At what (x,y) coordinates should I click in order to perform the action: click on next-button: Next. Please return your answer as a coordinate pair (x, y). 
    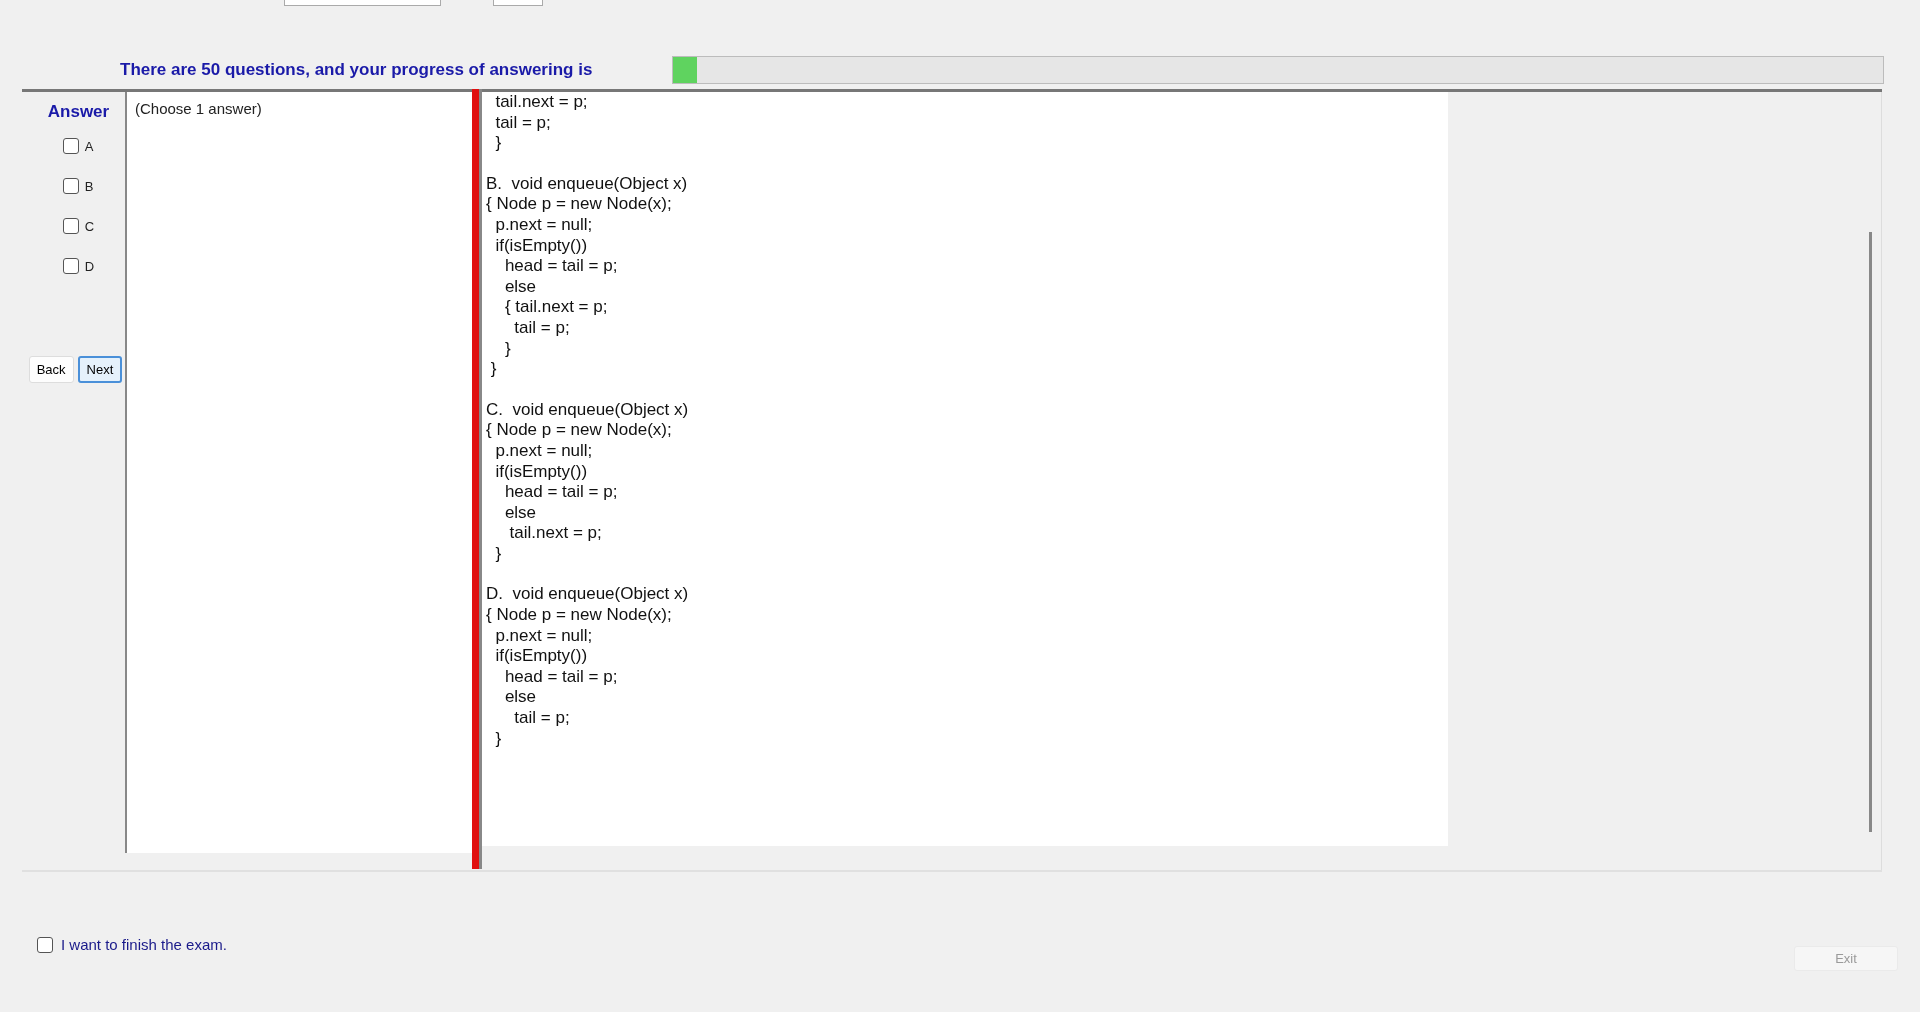
    Looking at the image, I should click on (100, 369).